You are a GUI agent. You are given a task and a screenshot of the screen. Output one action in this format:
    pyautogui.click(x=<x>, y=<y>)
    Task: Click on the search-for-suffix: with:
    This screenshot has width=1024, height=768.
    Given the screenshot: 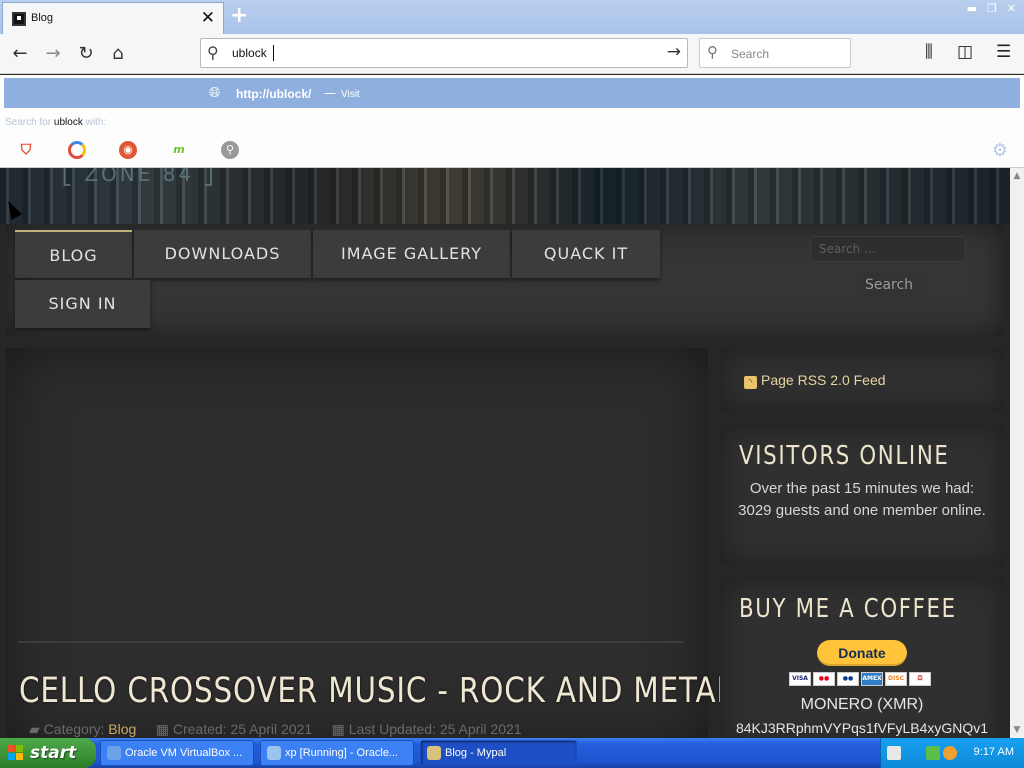 What is the action you would take?
    pyautogui.click(x=96, y=122)
    